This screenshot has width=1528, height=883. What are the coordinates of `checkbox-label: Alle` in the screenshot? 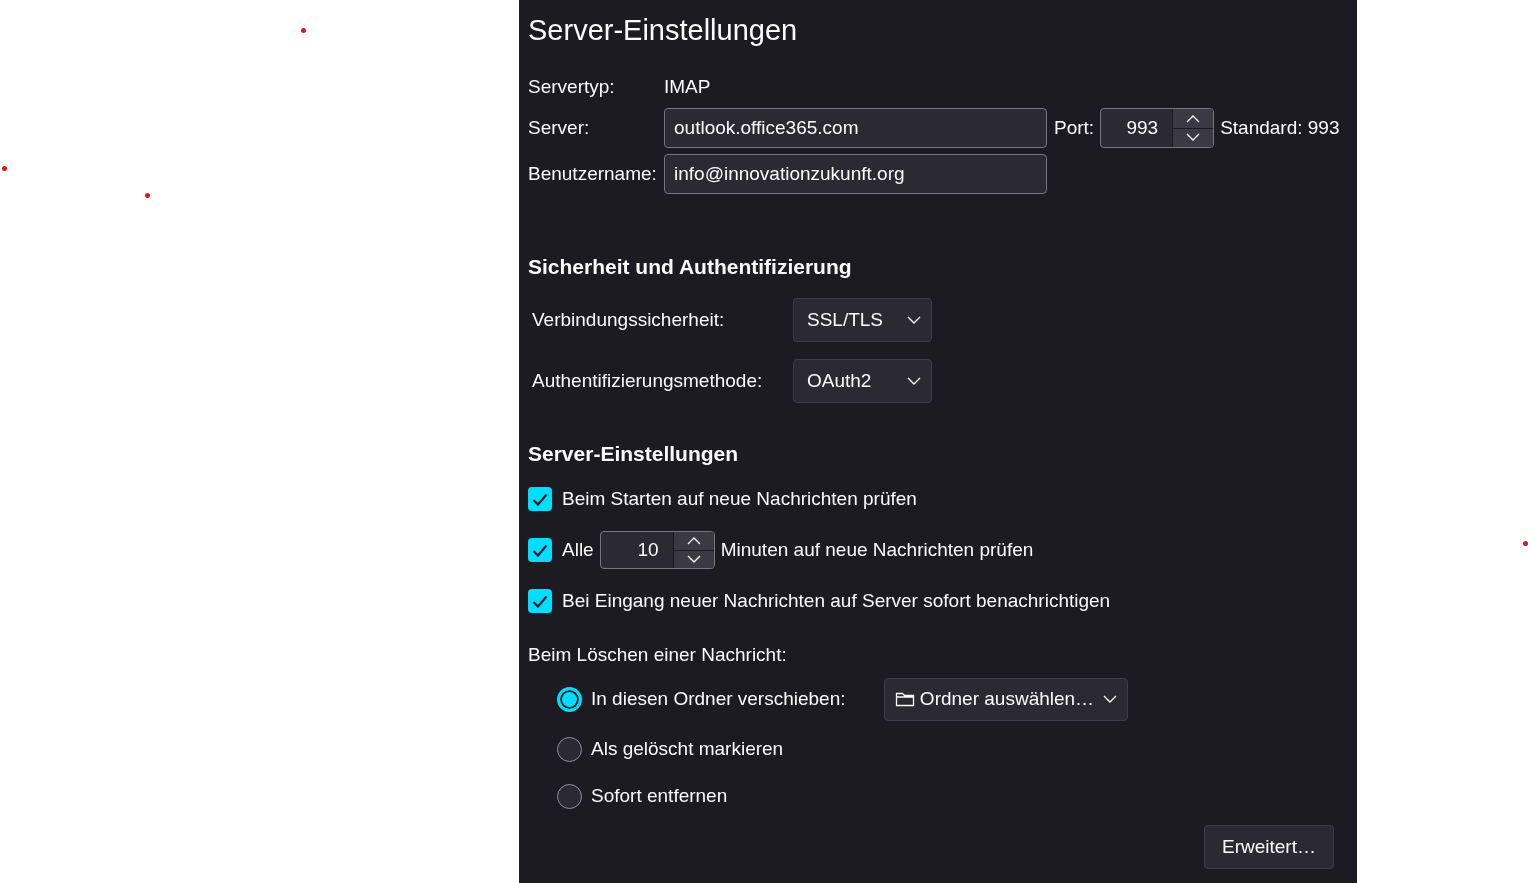 It's located at (578, 550).